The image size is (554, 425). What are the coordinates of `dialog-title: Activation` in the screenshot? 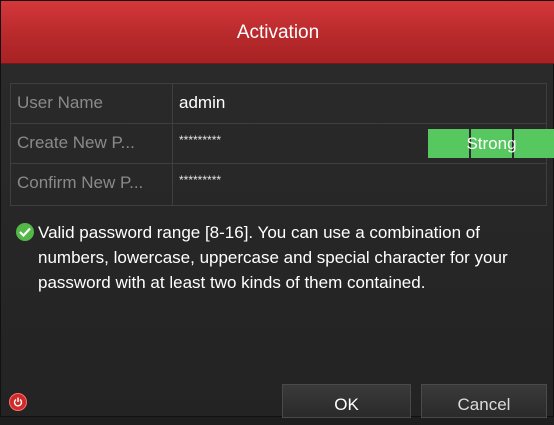 It's located at (278, 32).